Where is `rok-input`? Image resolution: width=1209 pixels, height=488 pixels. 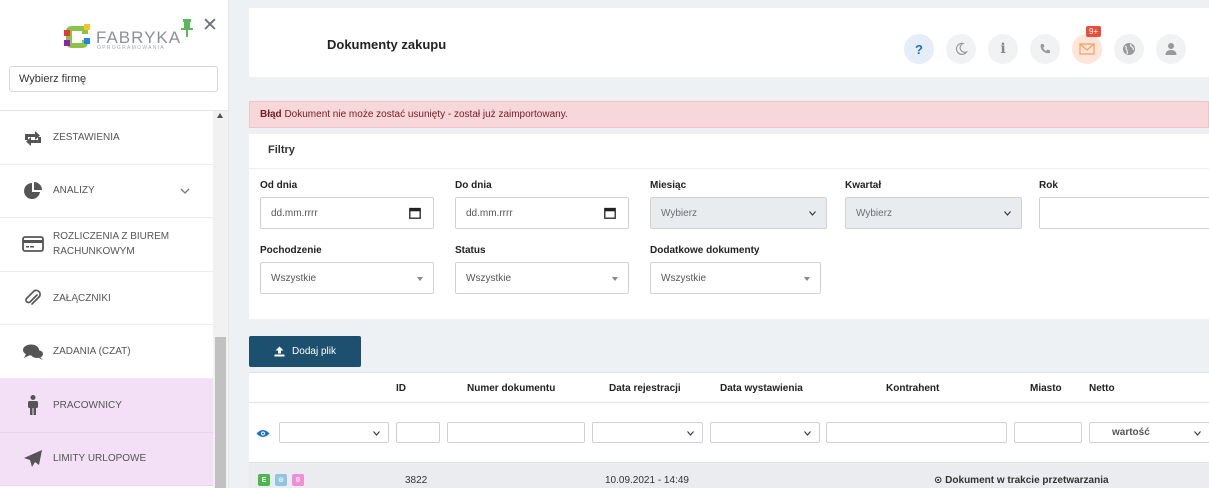
rok-input is located at coordinates (1124, 213).